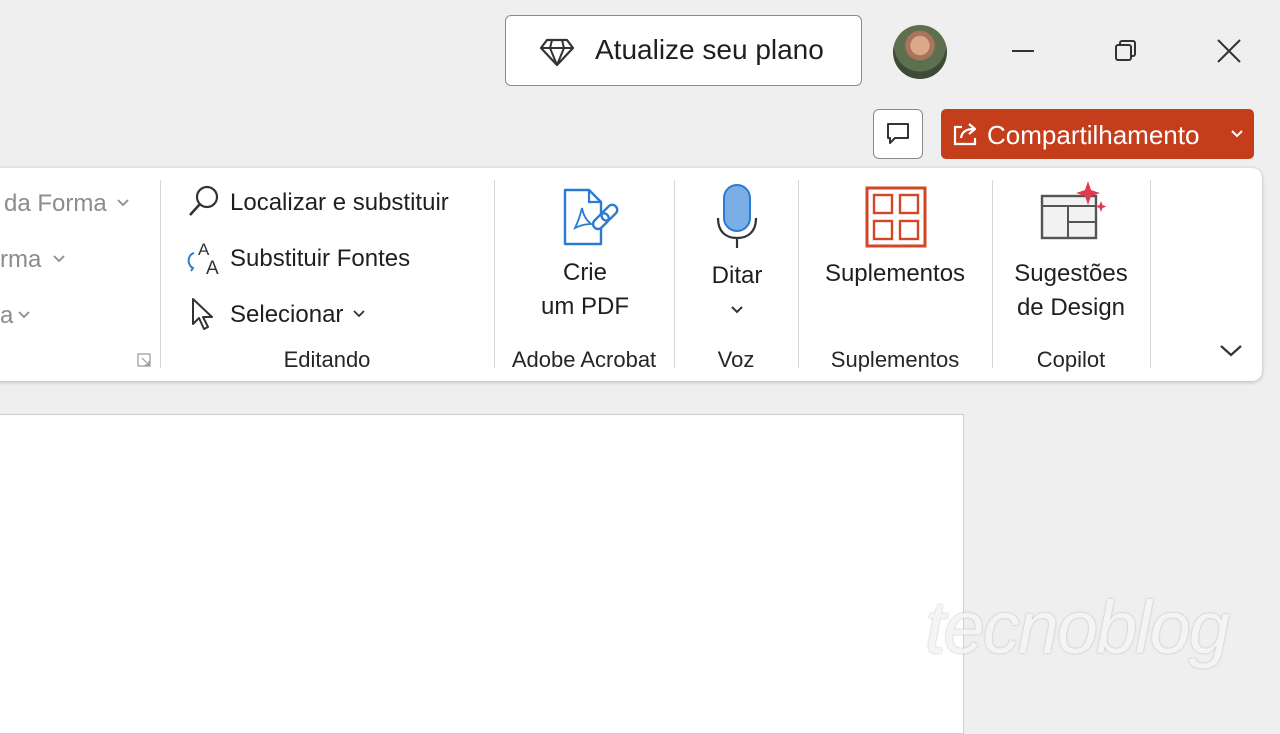  I want to click on shape-format-label: da Forma, so click(55, 203).